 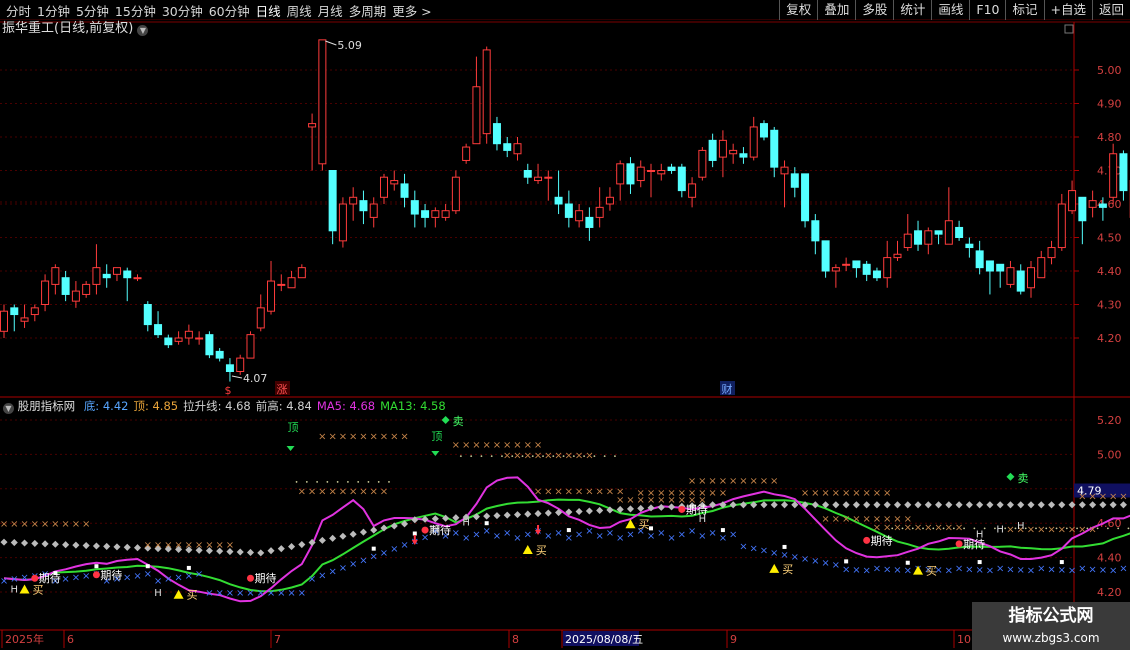 I want to click on wait-dot, so click(x=425, y=530).